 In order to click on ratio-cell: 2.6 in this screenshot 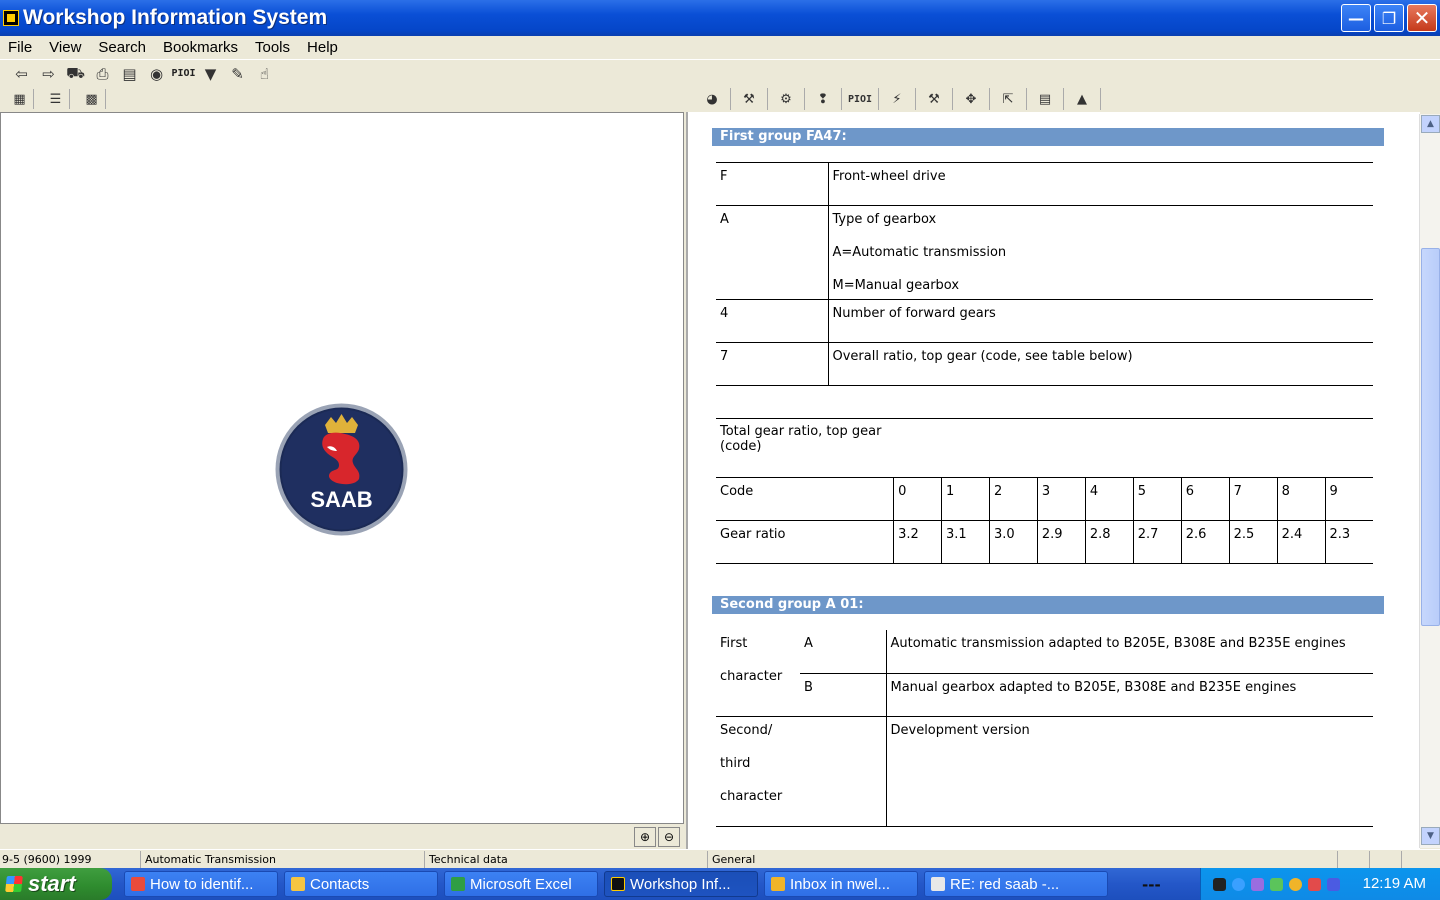, I will do `click(1205, 542)`.